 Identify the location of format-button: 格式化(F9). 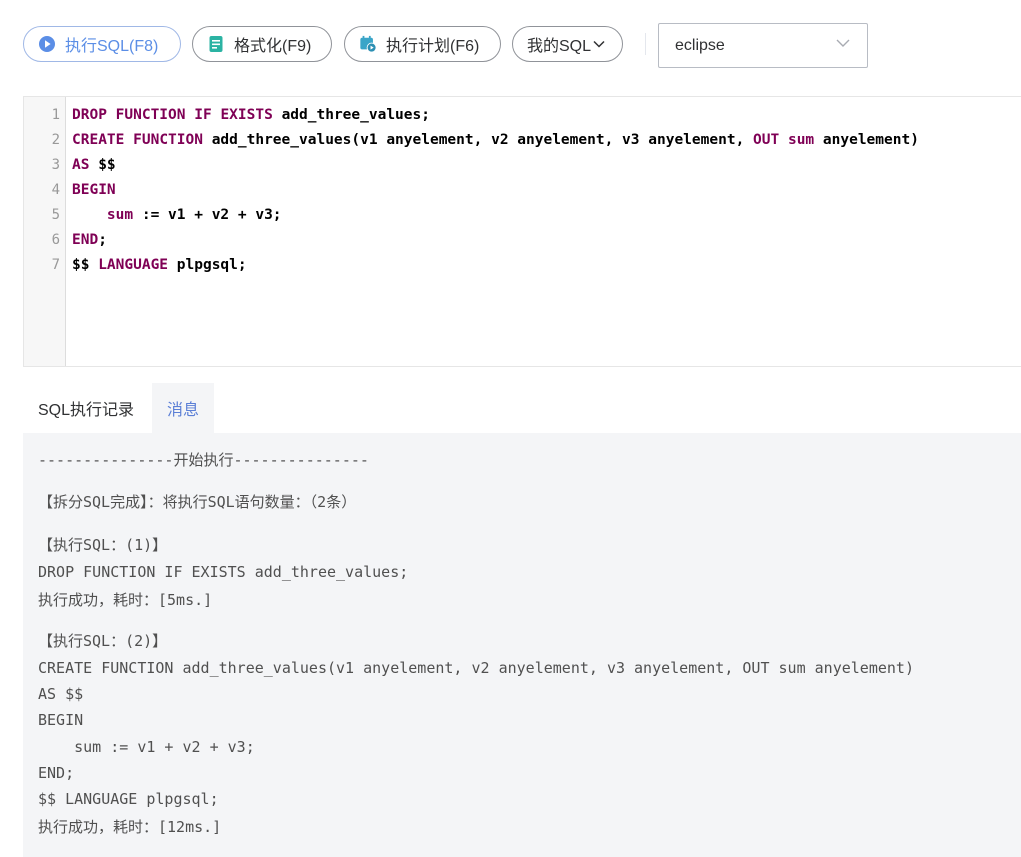
(262, 44).